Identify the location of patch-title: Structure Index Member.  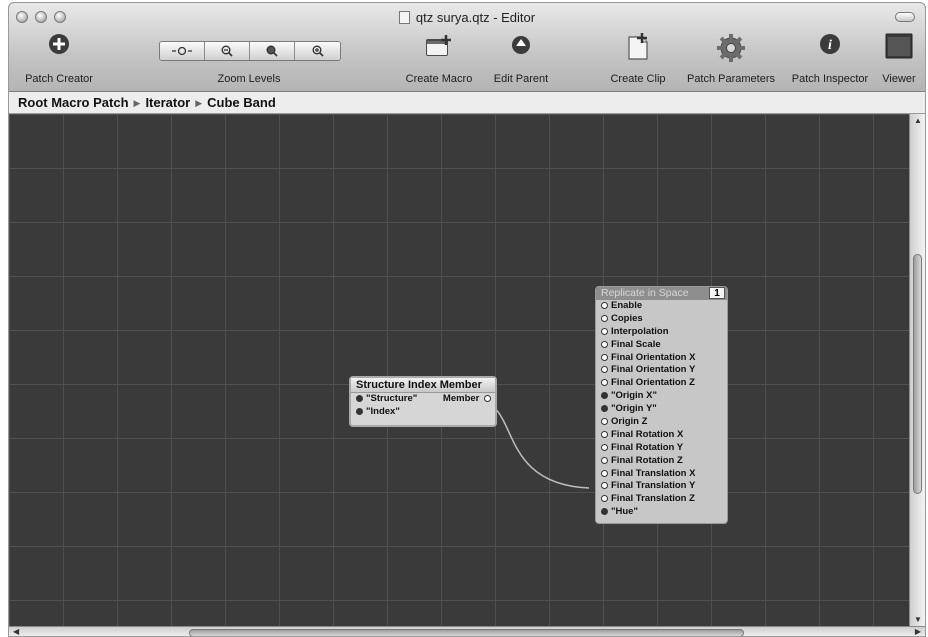
(423, 385).